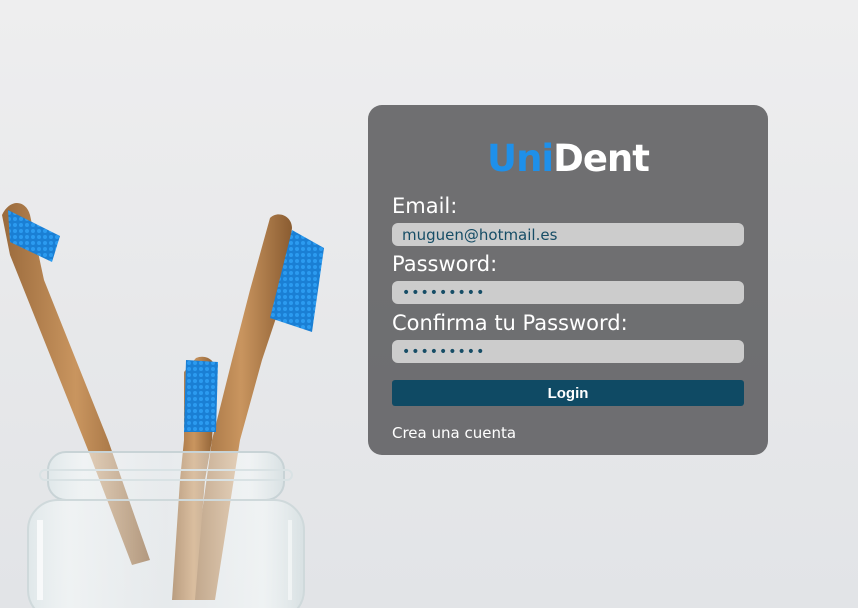 The image size is (858, 608). I want to click on login-button: Login, so click(568, 393).